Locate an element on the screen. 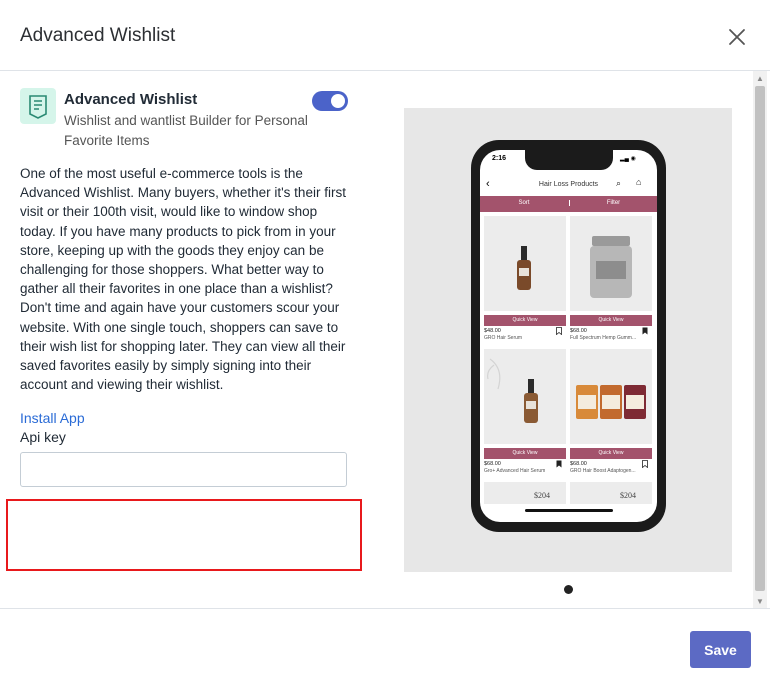 This screenshot has height=686, width=770. modal-footer: Save is located at coordinates (385, 647).